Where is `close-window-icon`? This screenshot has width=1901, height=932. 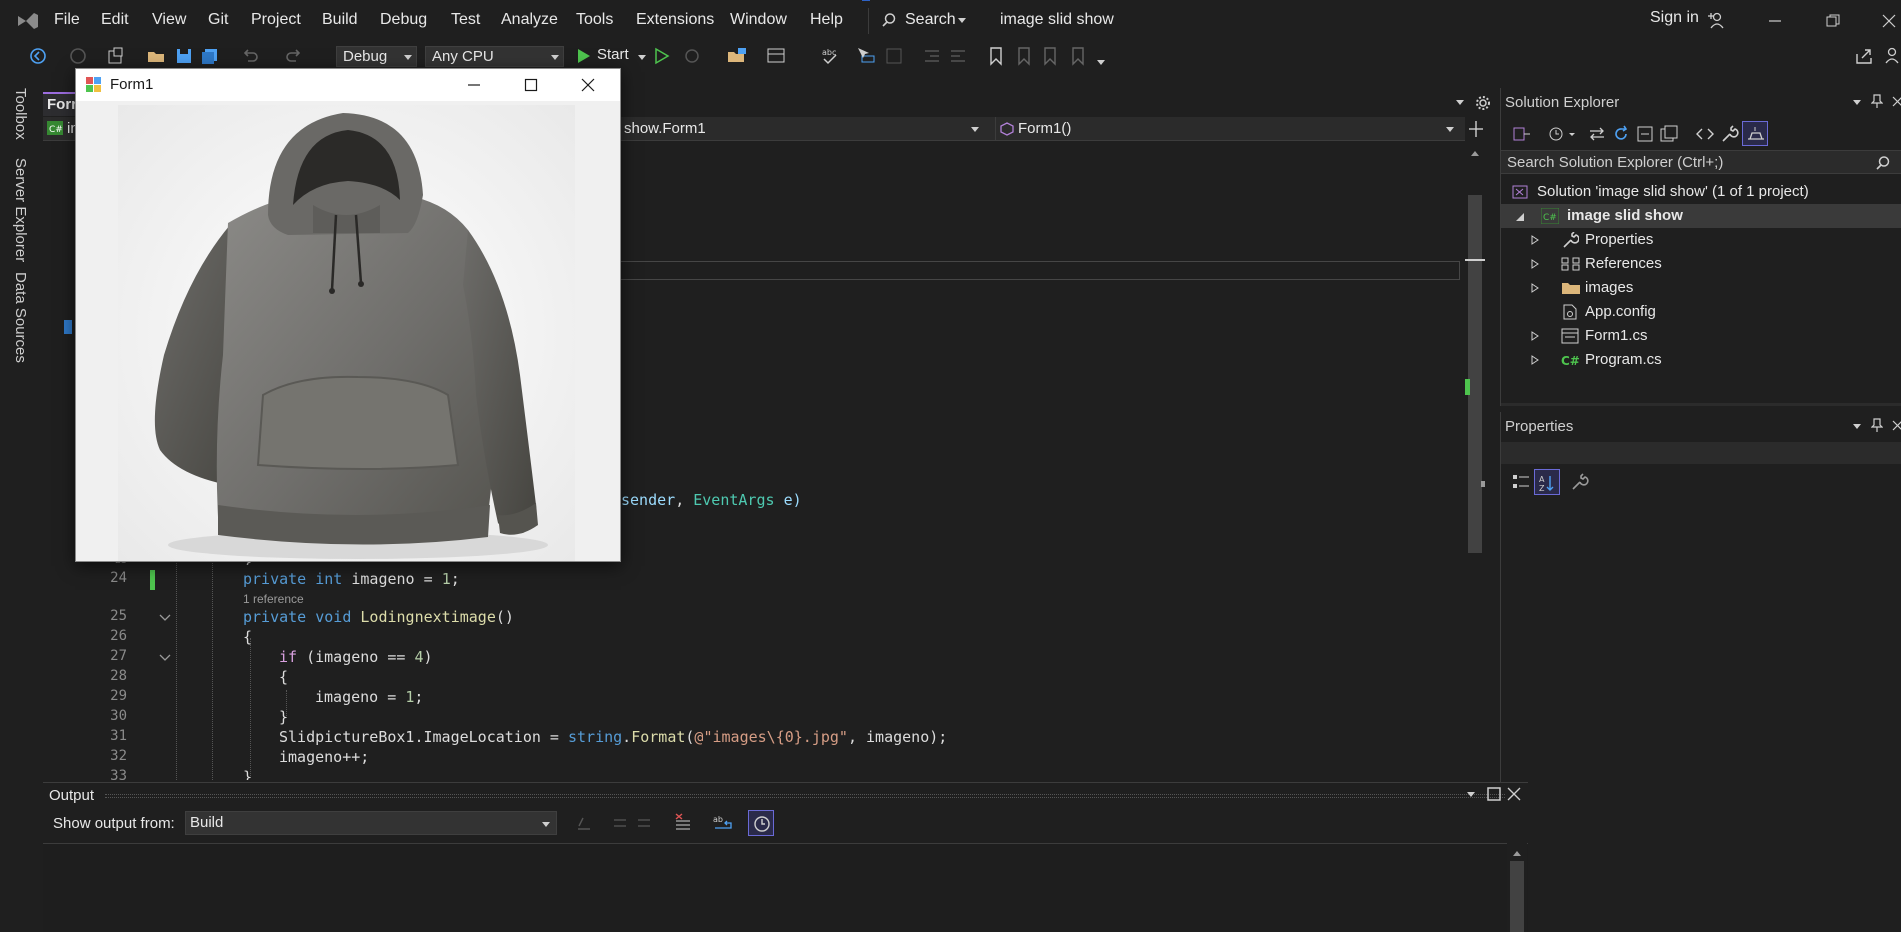 close-window-icon is located at coordinates (1889, 21).